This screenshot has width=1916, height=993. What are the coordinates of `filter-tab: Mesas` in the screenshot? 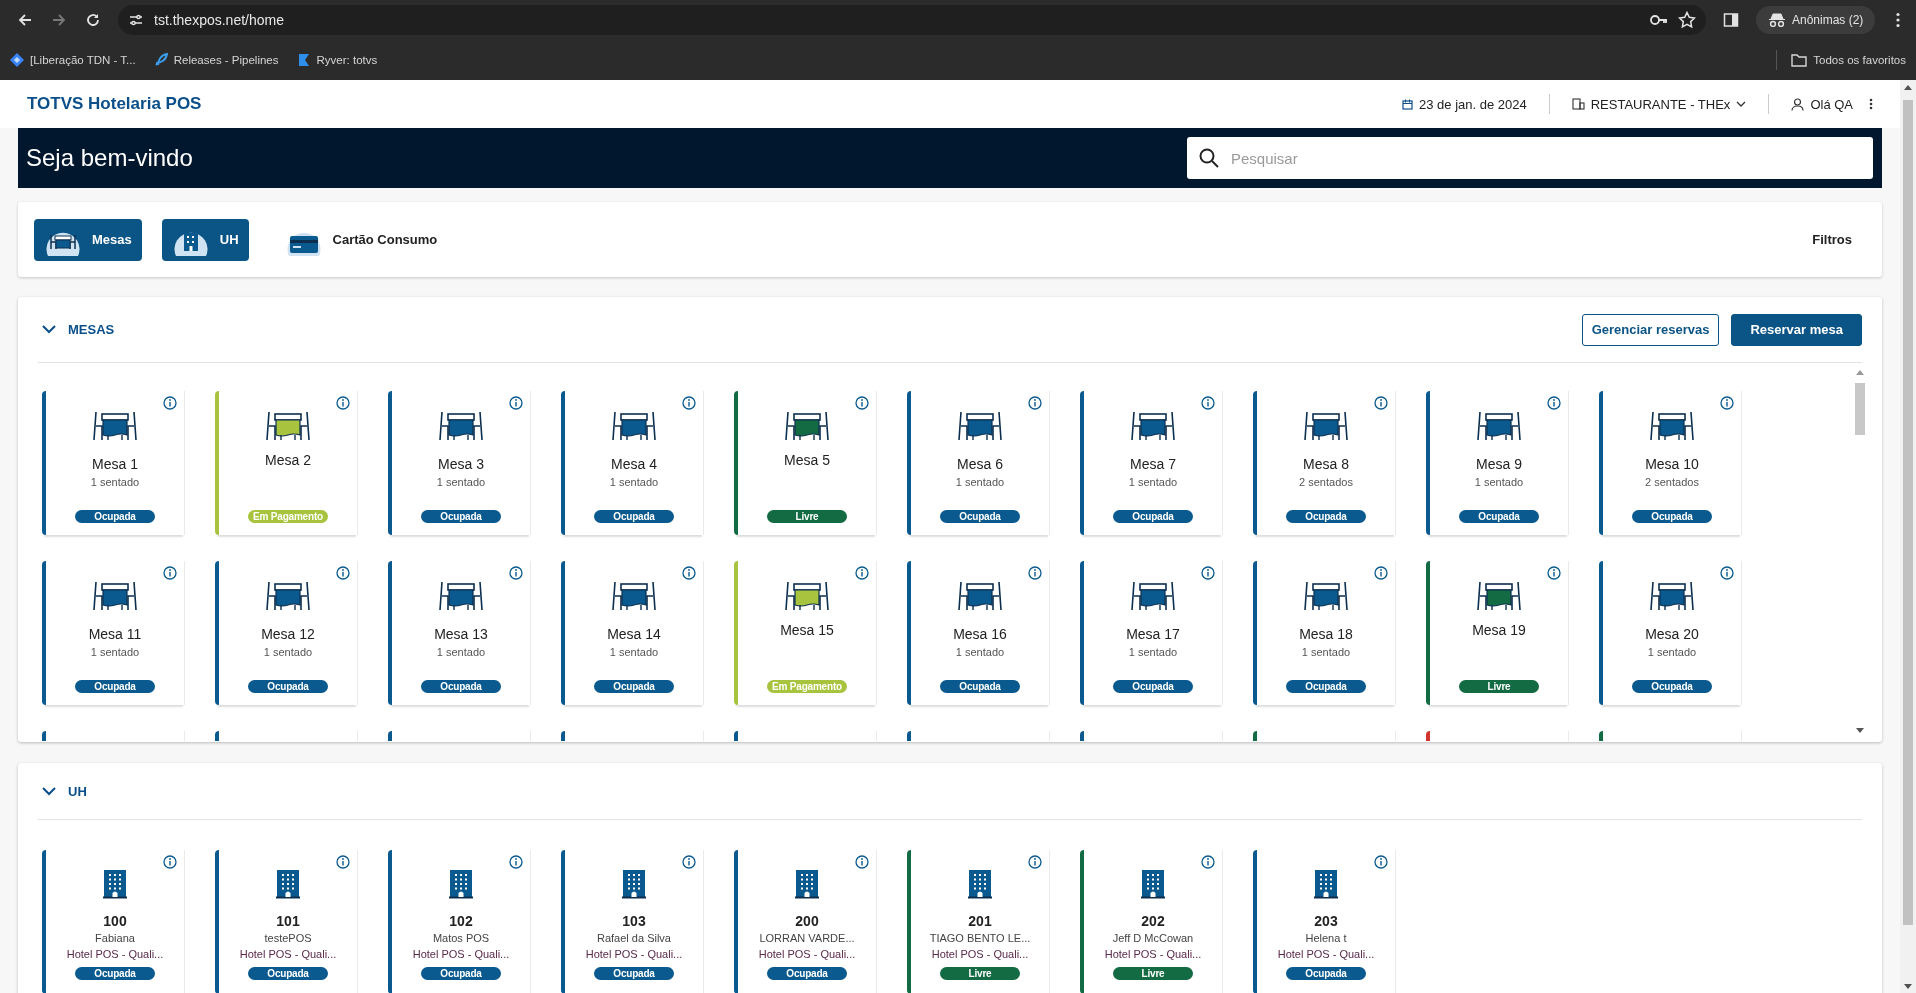 It's located at (88, 239).